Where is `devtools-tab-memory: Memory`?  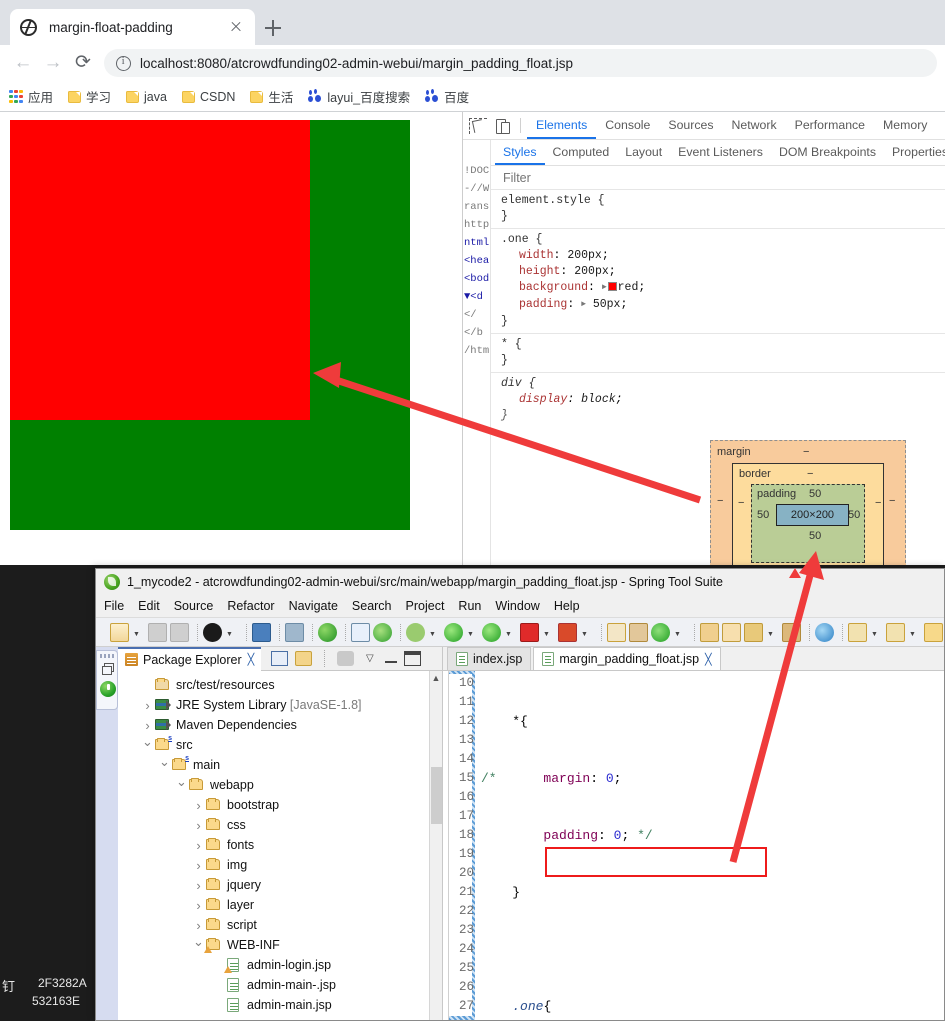 devtools-tab-memory: Memory is located at coordinates (905, 125).